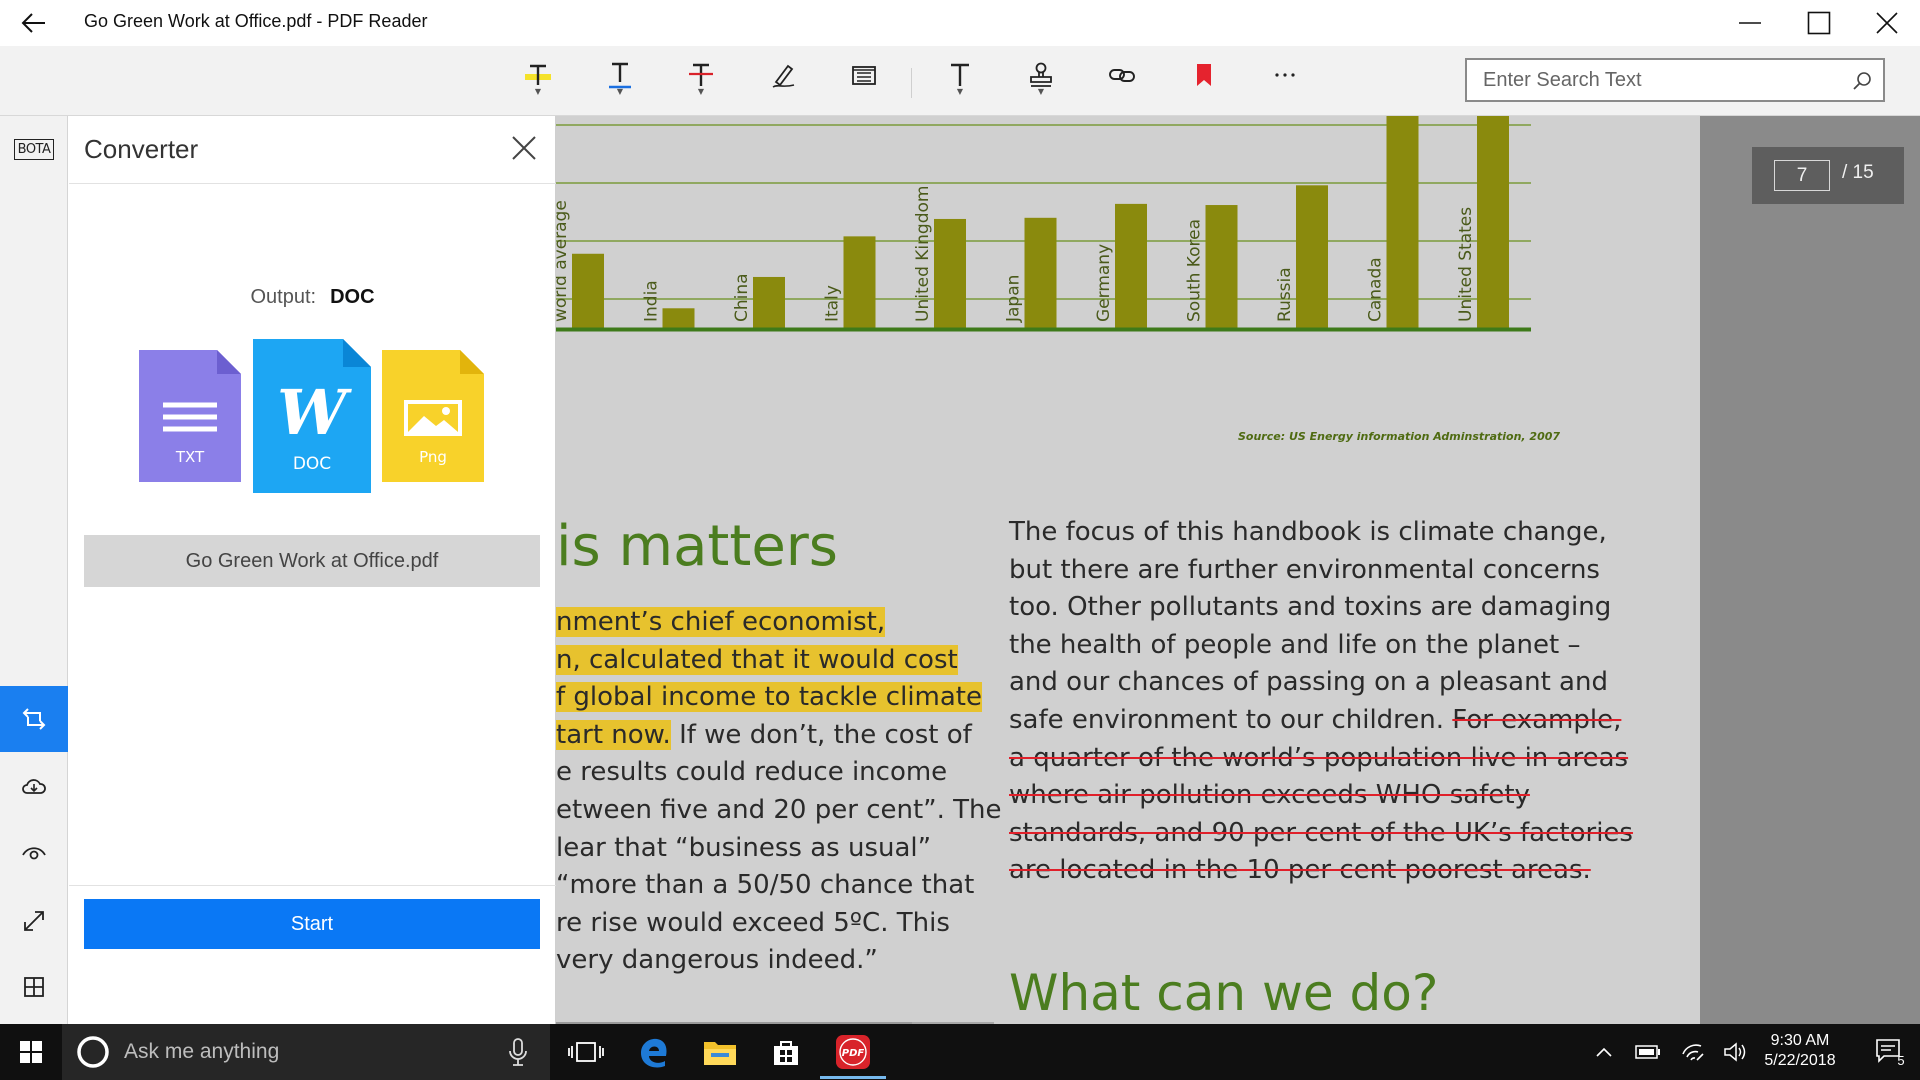  I want to click on clock-date: 5/22/2018, so click(1800, 1060).